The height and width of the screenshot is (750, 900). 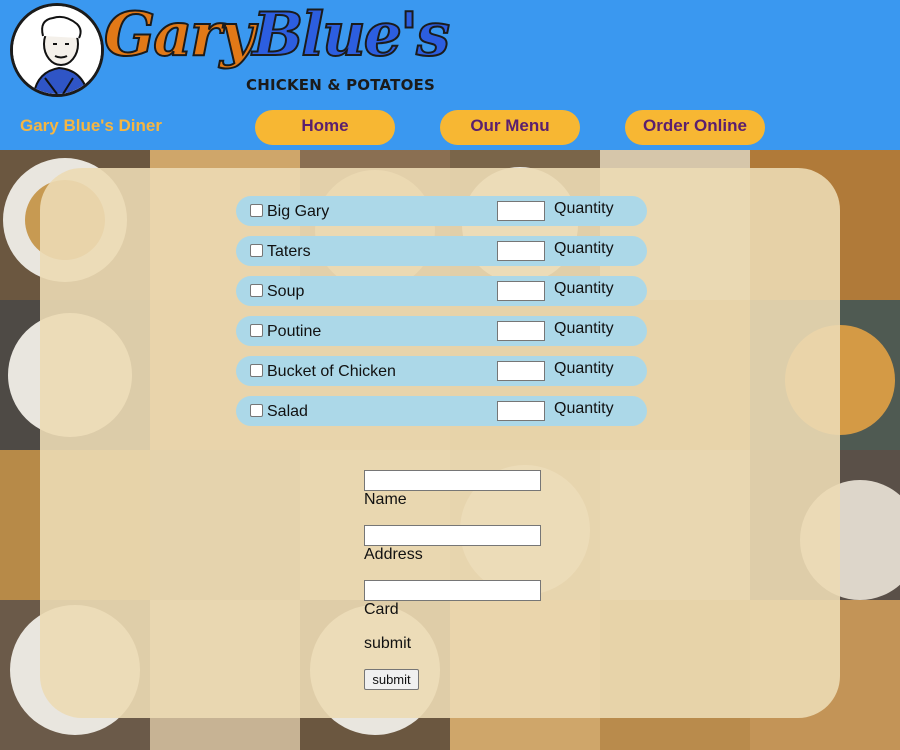 What do you see at coordinates (286, 291) in the screenshot?
I see `item-name: Soup` at bounding box center [286, 291].